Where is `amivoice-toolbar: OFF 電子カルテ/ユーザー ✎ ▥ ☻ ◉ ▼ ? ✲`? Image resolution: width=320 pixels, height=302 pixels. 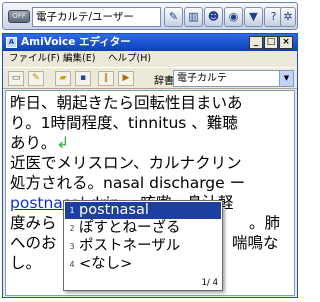
amivoice-toolbar: OFF 電子カルテ/ユーザー ✎ ▥ ☻ ◉ ▼ ? ✲ is located at coordinates (150, 16).